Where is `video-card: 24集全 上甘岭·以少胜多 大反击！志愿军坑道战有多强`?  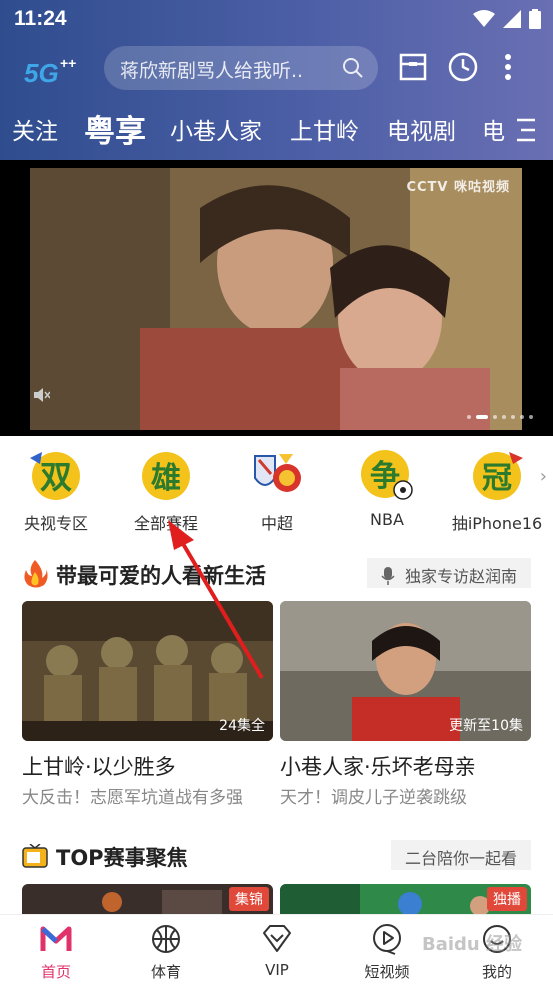
video-card: 24集全 上甘岭·以少胜多 大反击！志愿军坑道战有多强 is located at coordinates (147, 704).